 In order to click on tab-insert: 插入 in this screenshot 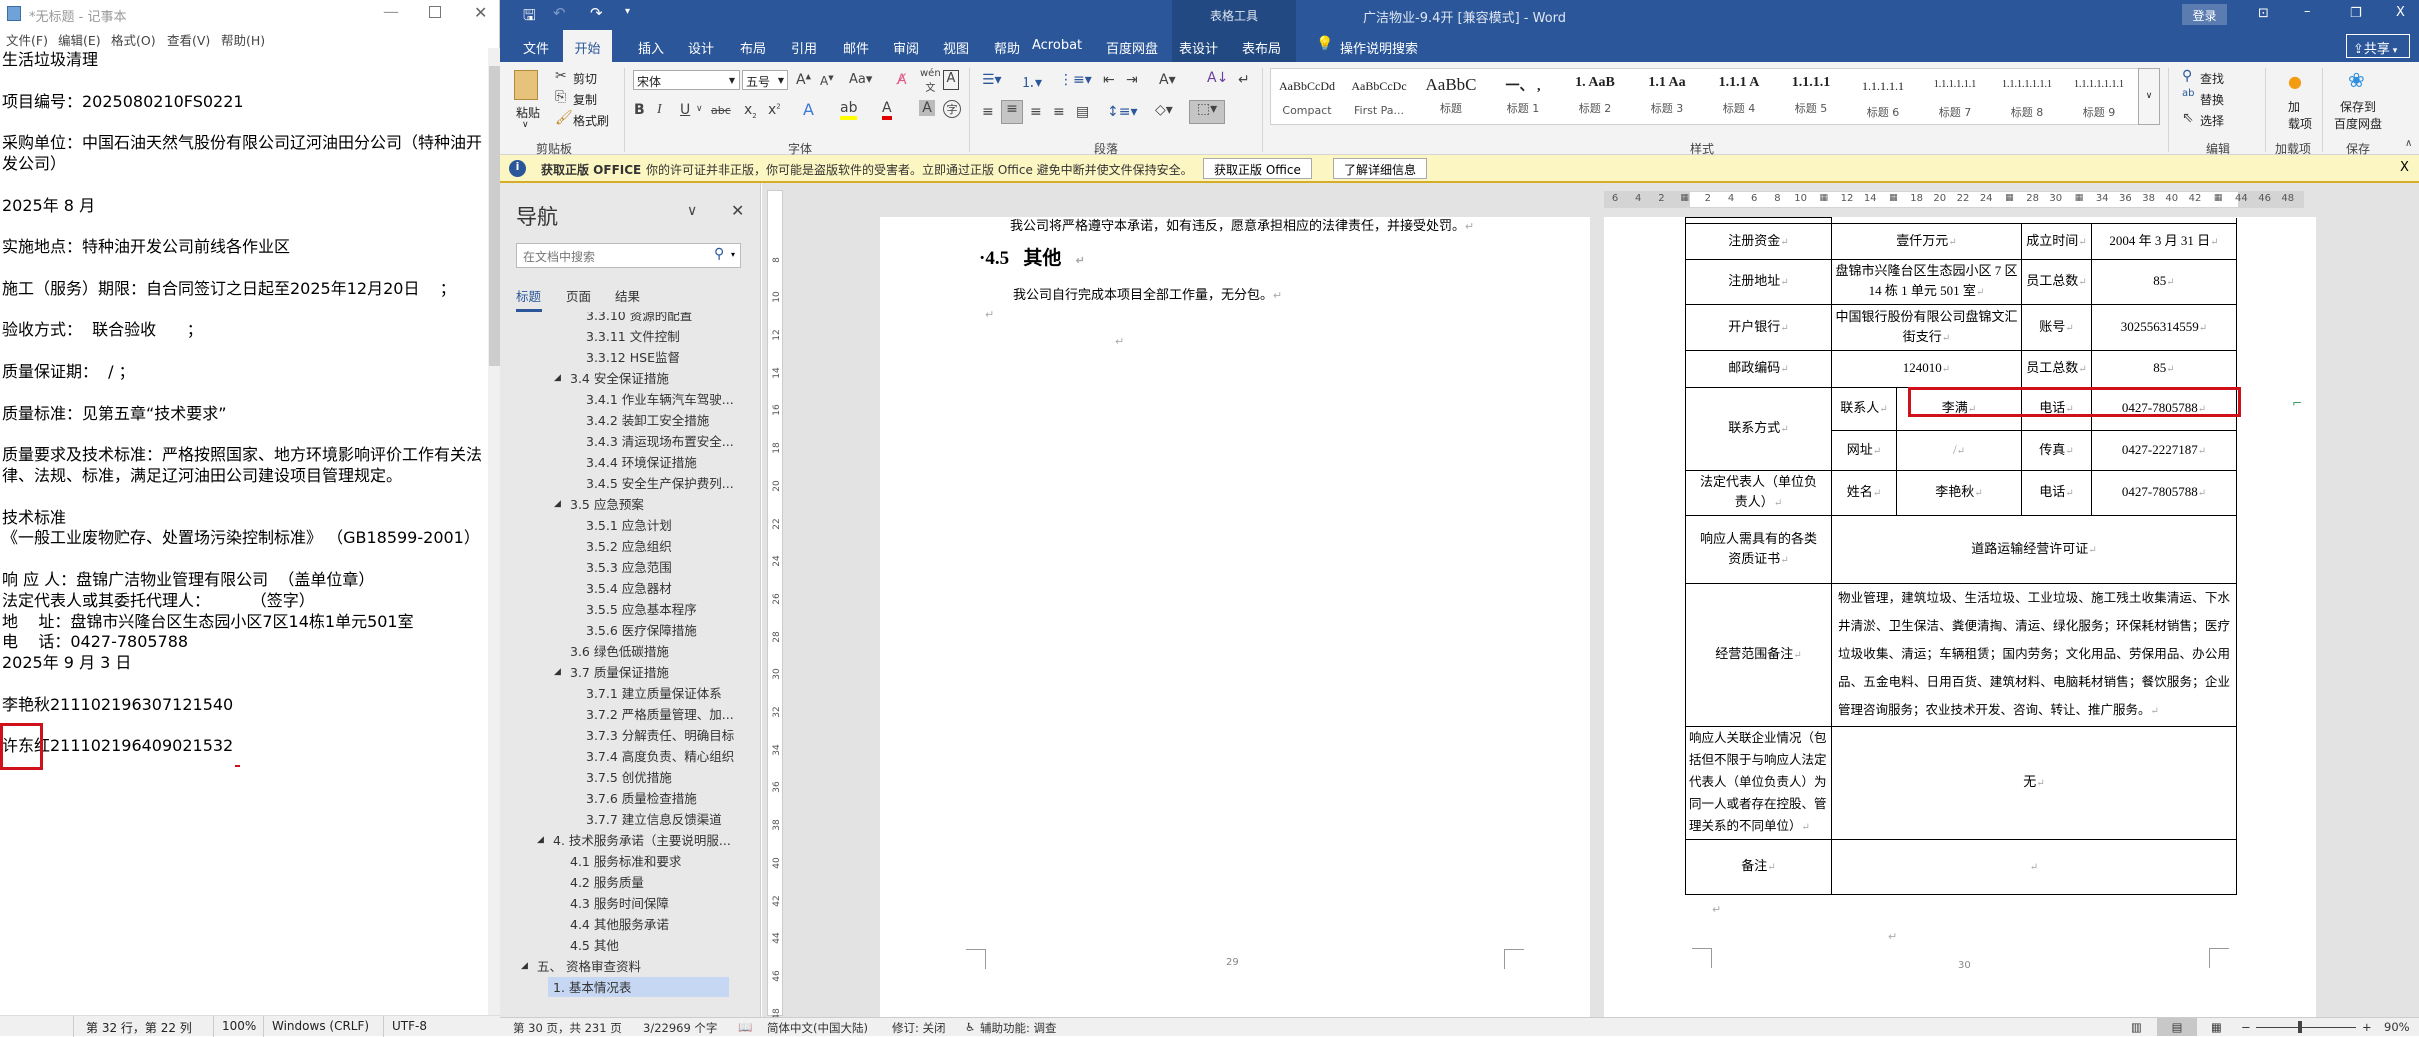, I will do `click(651, 47)`.